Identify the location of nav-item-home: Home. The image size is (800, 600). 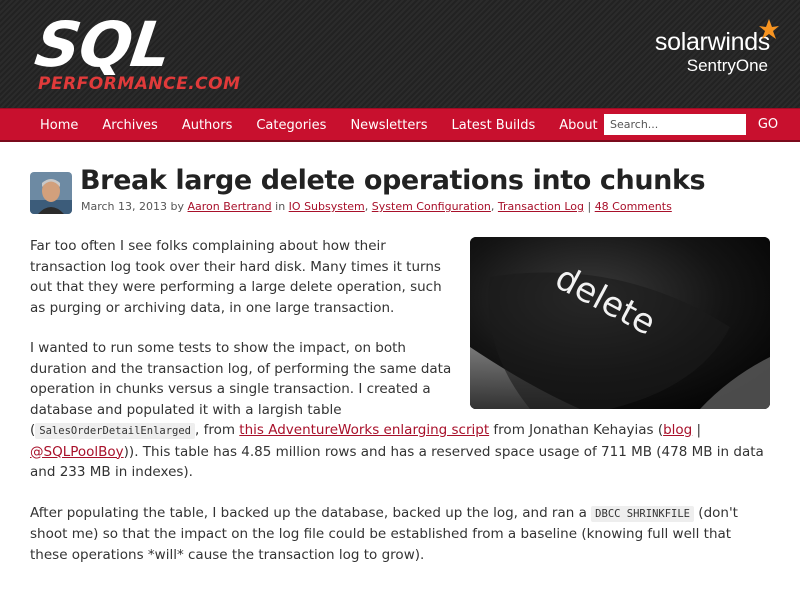
(59, 125).